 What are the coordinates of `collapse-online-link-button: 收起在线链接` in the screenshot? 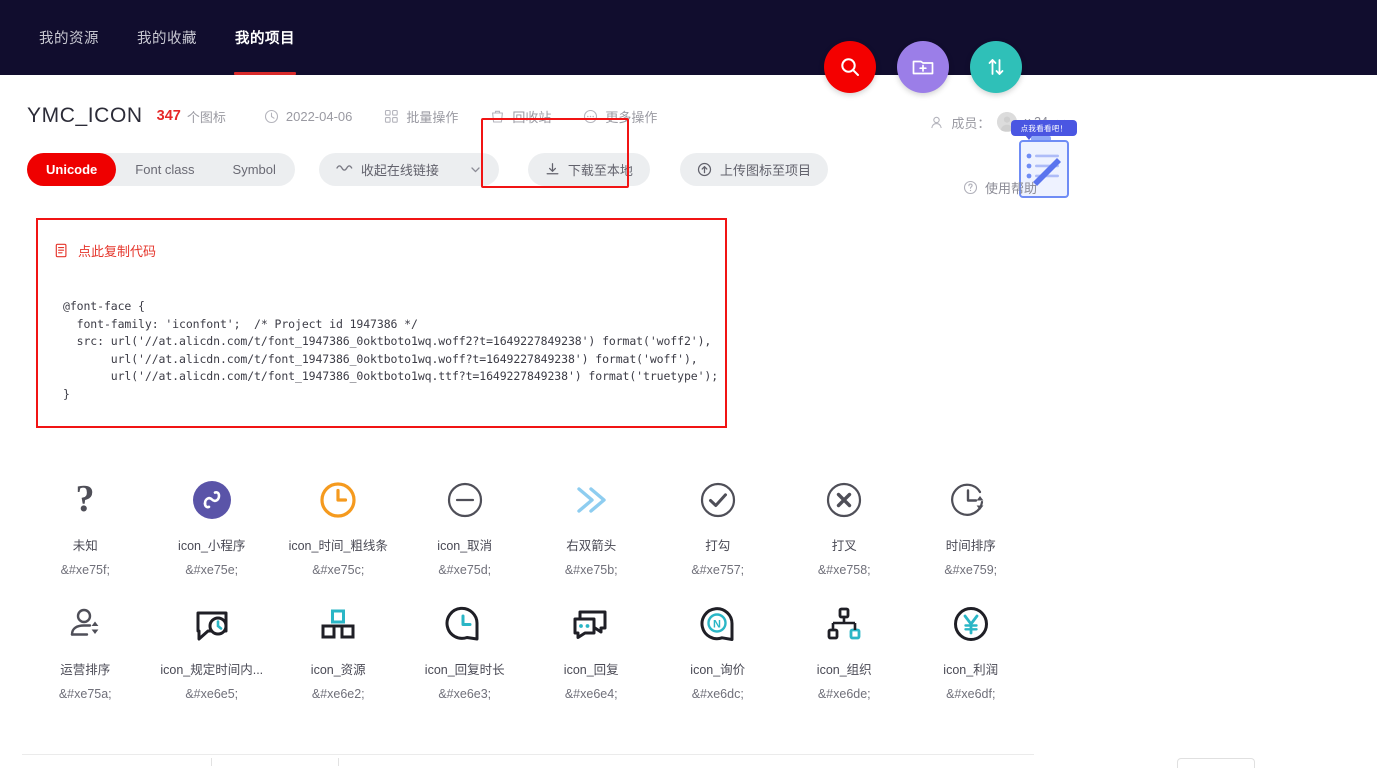 It's located at (408, 169).